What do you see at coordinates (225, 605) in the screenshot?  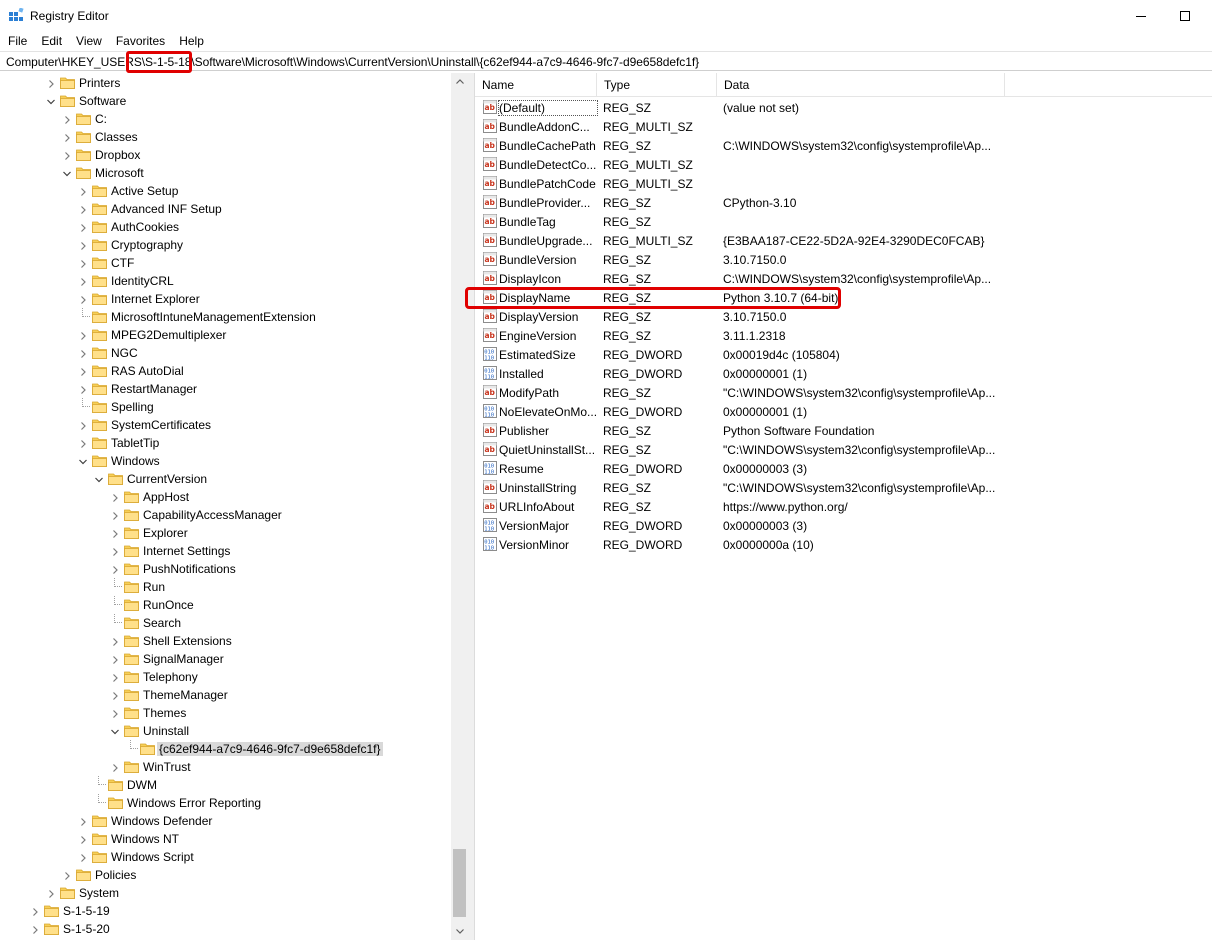 I see `tree-item: RunOnce` at bounding box center [225, 605].